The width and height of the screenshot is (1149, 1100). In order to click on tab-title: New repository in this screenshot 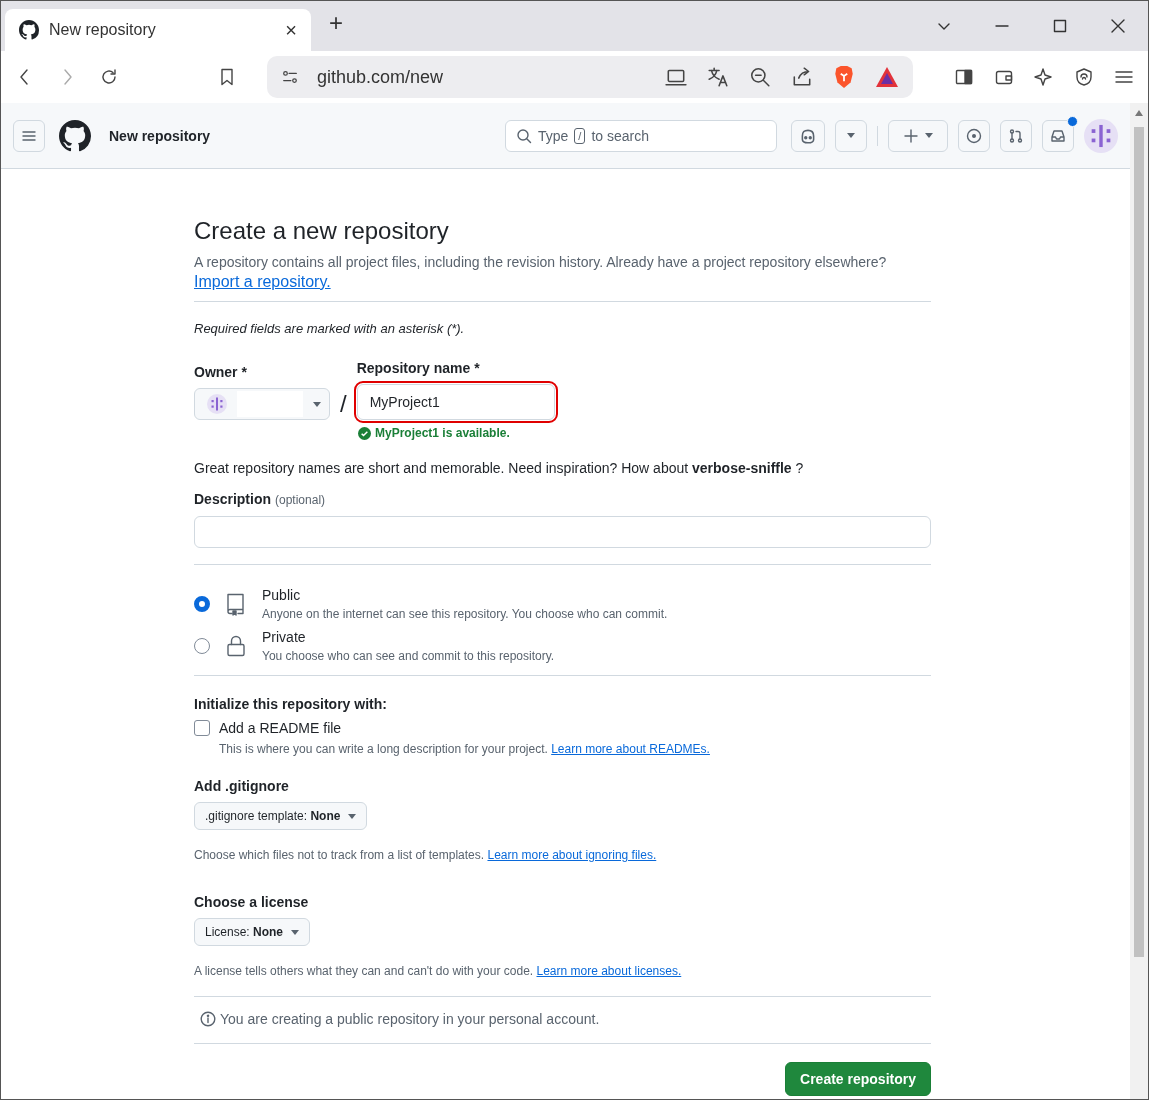, I will do `click(103, 30)`.